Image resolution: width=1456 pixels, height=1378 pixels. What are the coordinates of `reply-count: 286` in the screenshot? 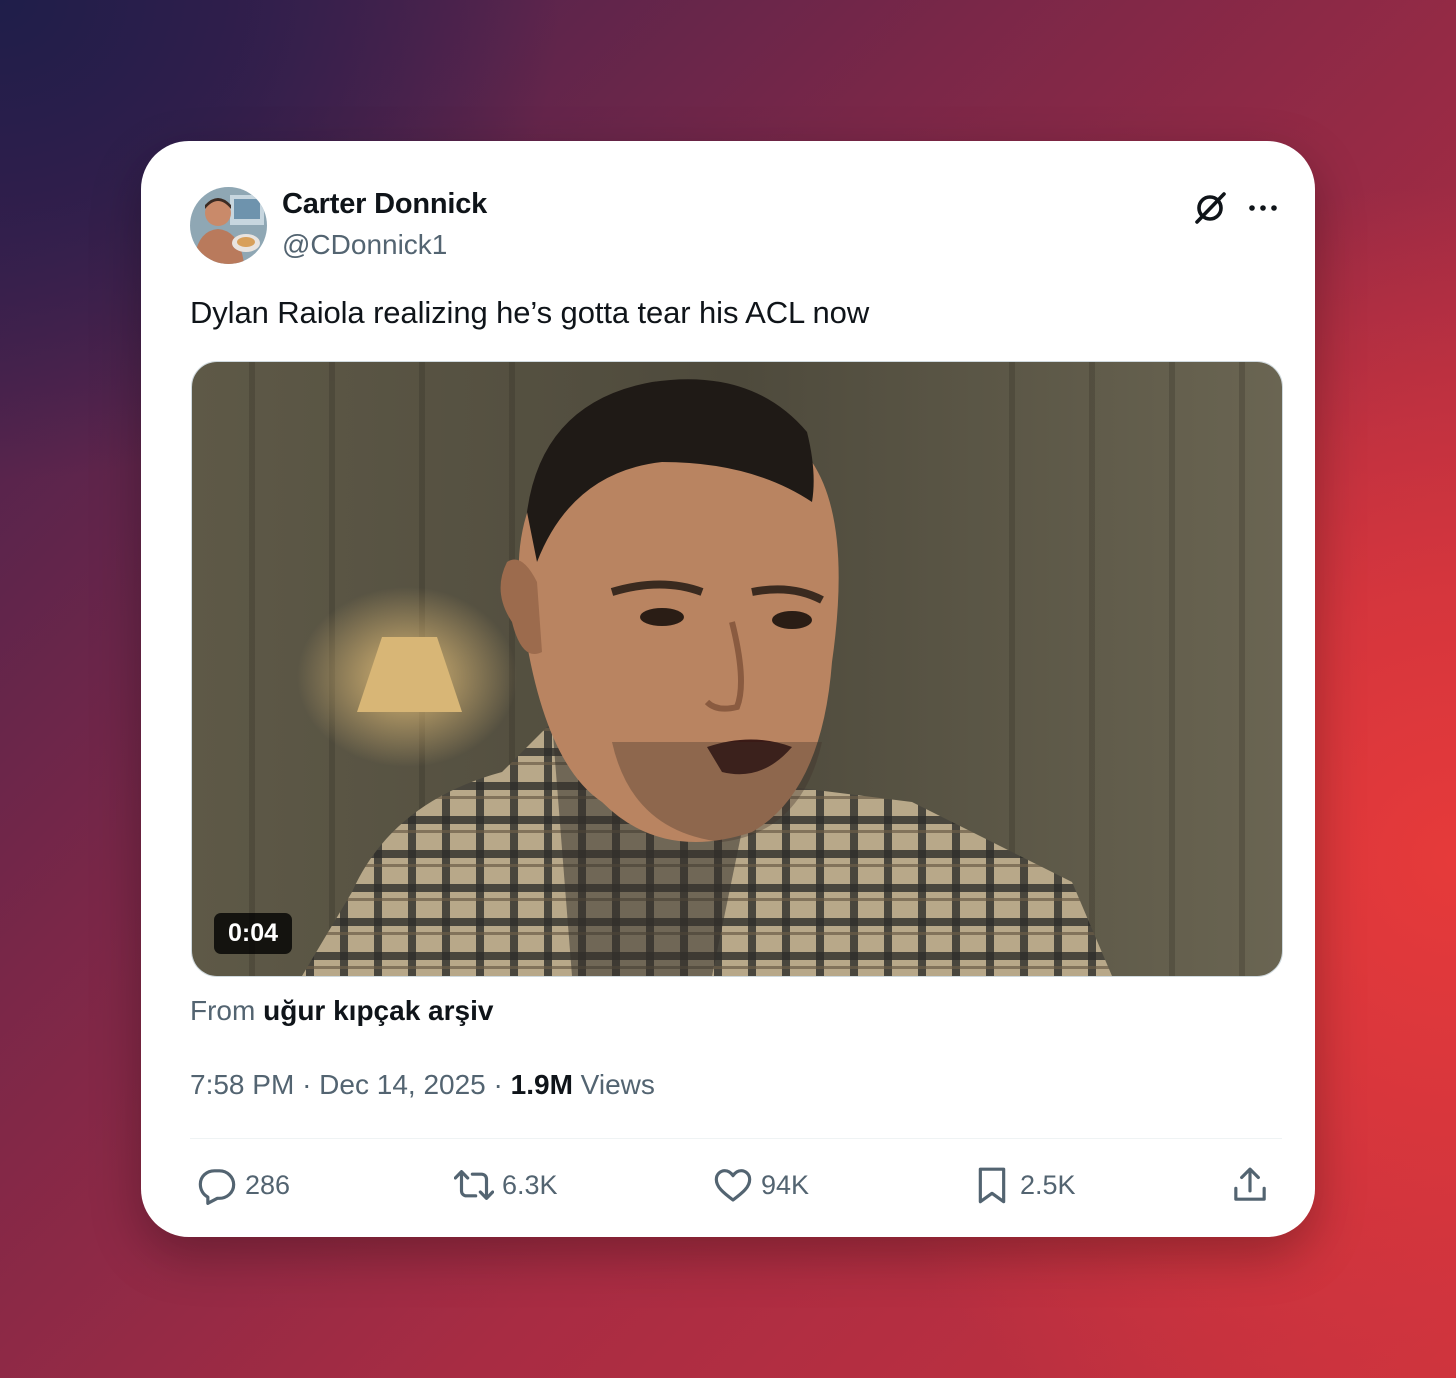 It's located at (268, 1184).